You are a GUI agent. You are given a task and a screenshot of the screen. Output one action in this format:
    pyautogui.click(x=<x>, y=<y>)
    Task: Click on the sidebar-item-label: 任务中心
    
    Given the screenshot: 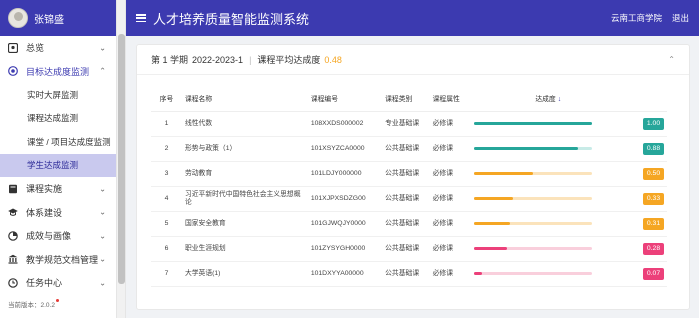 What is the action you would take?
    pyautogui.click(x=44, y=283)
    